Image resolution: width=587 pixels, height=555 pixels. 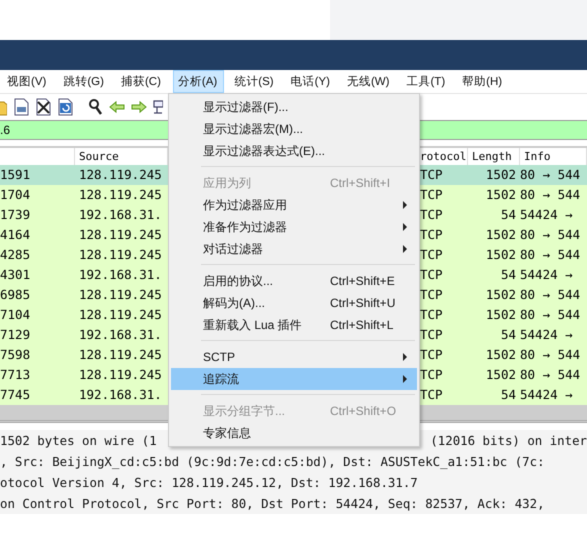 I want to click on table-cell-text: 4285, so click(x=16, y=255).